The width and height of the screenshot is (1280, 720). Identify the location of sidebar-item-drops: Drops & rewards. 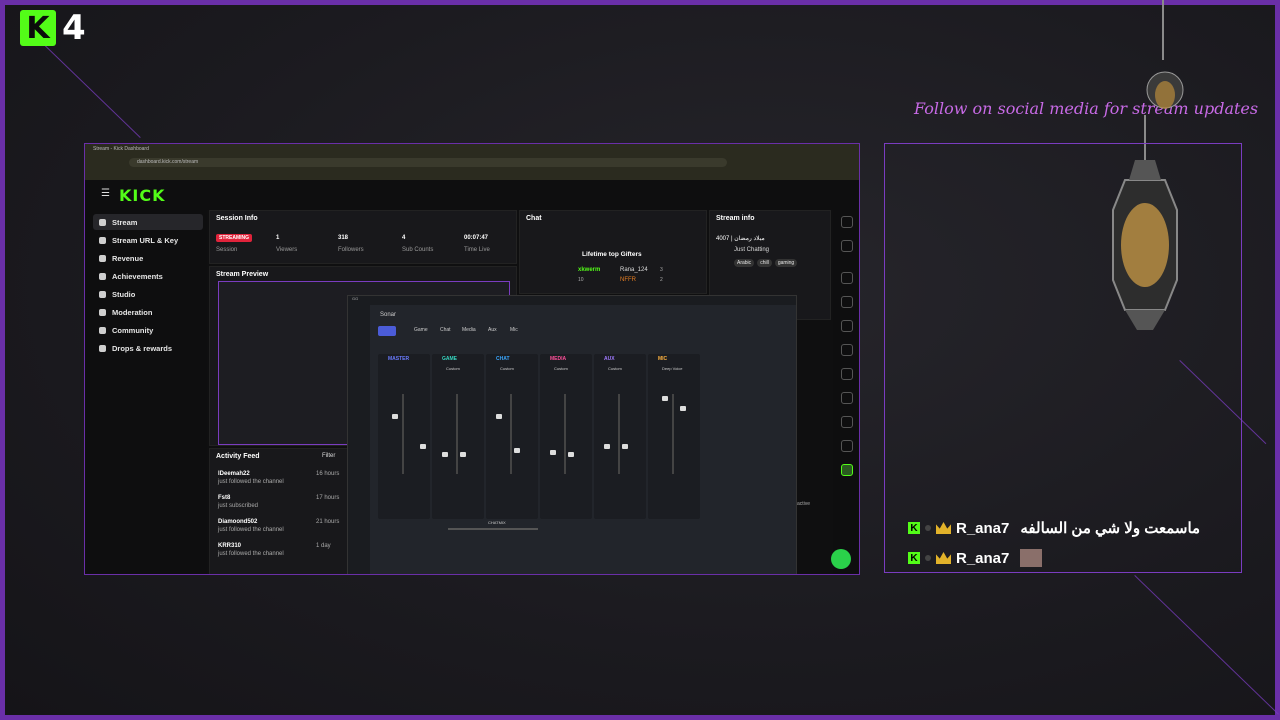
(148, 348).